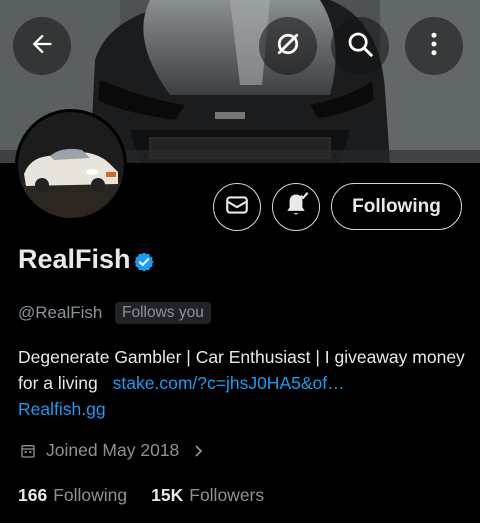 The width and height of the screenshot is (480, 523). Describe the element at coordinates (163, 313) in the screenshot. I see `follows-you-badge: Follows you` at that location.